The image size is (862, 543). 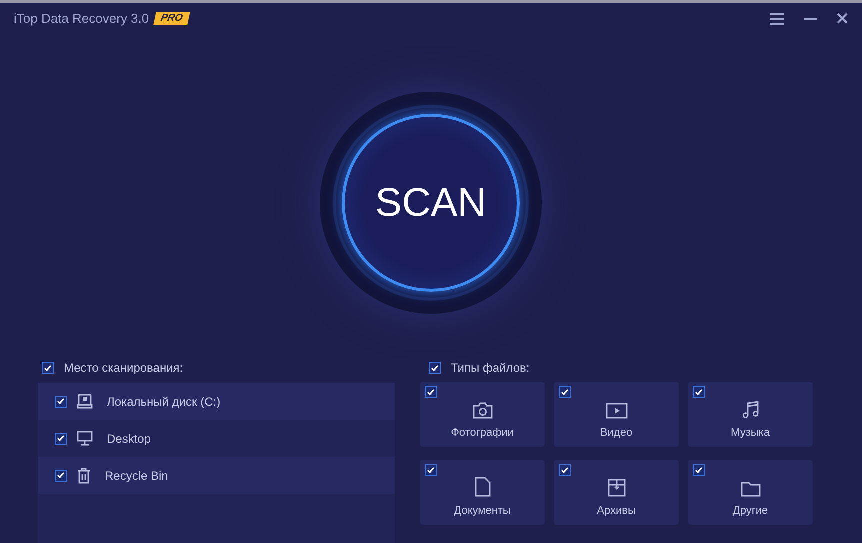 I want to click on file-type-label: Архивы, so click(x=616, y=511).